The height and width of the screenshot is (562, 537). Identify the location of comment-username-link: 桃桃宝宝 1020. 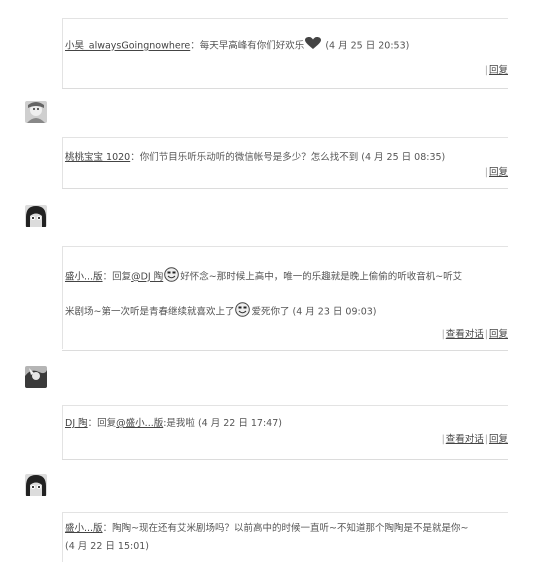
(97, 157).